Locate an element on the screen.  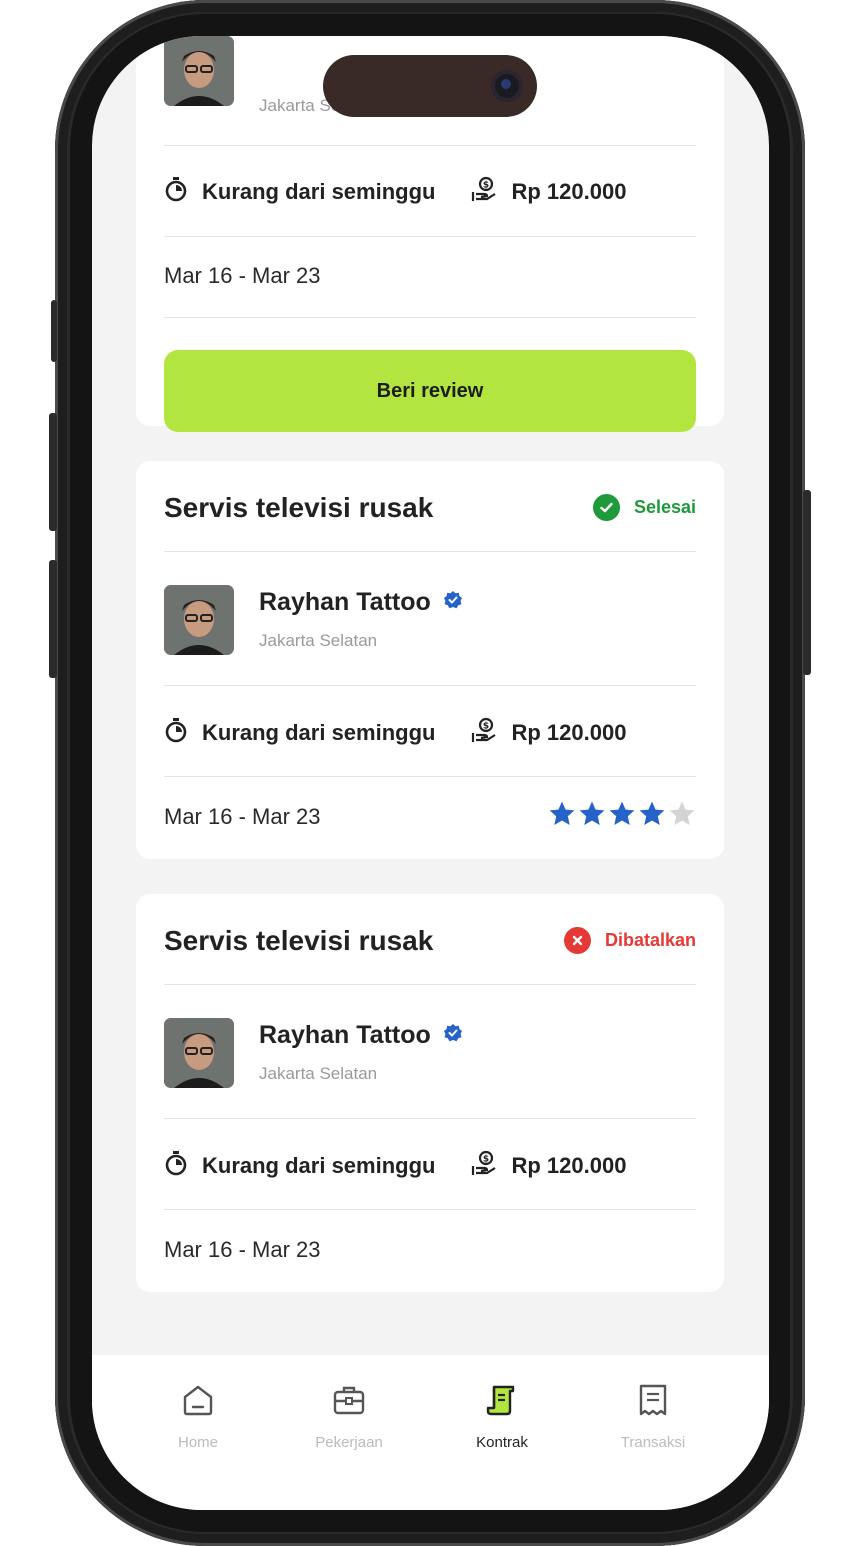
briefcase-icon is located at coordinates (349, 1402).